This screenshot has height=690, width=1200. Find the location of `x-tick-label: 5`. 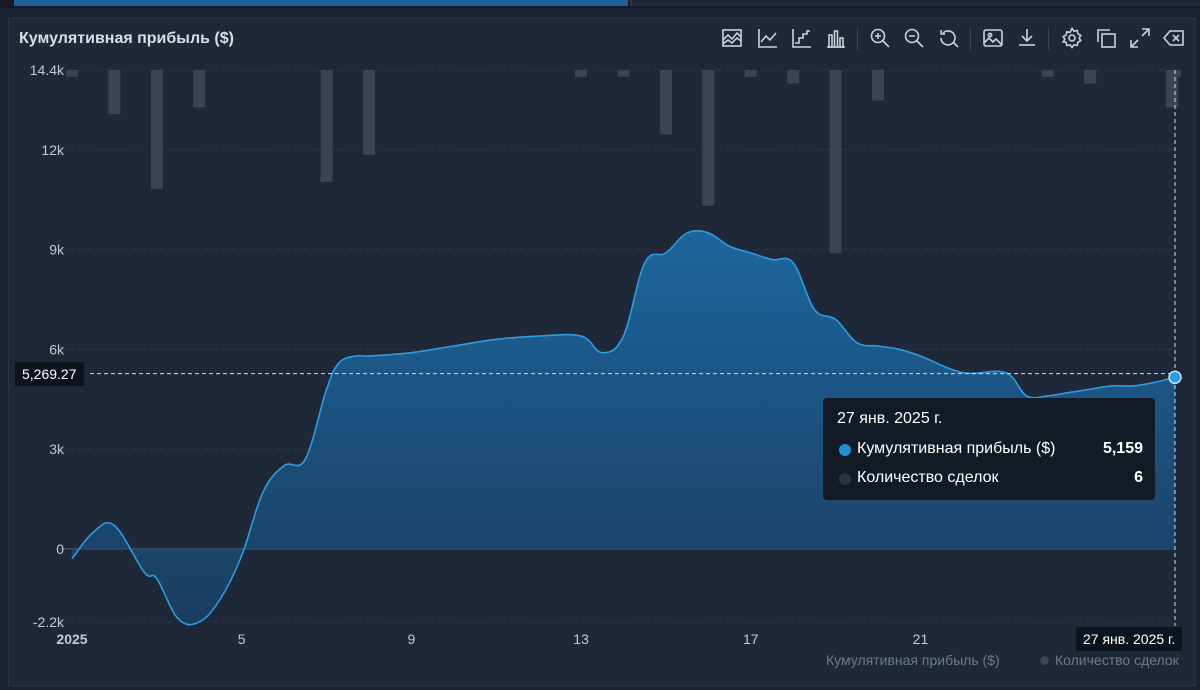

x-tick-label: 5 is located at coordinates (242, 639).